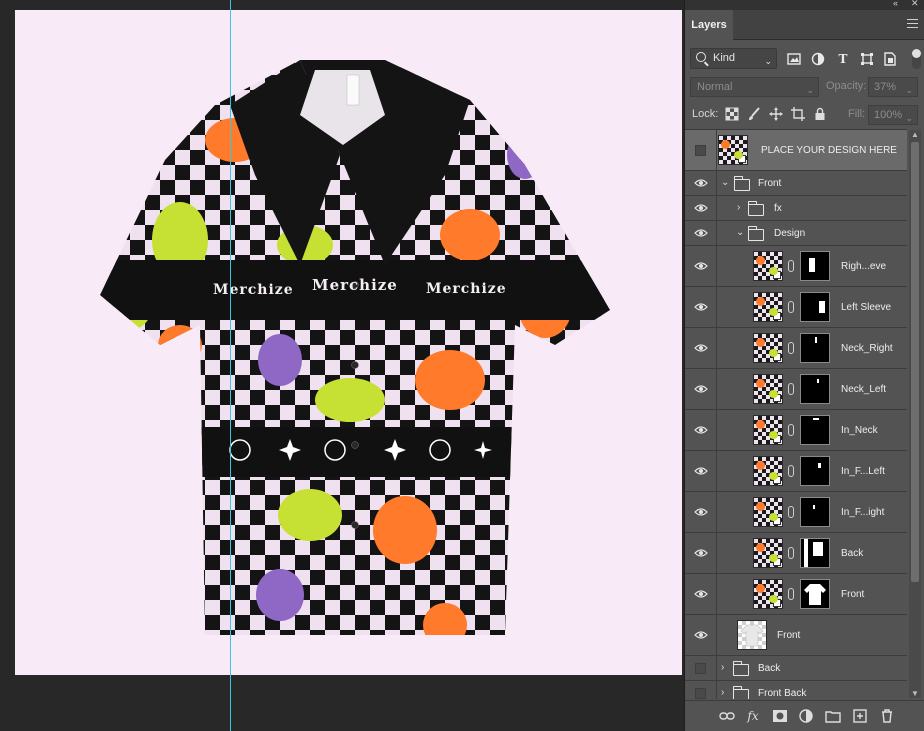  I want to click on adjustment-icon, so click(806, 716).